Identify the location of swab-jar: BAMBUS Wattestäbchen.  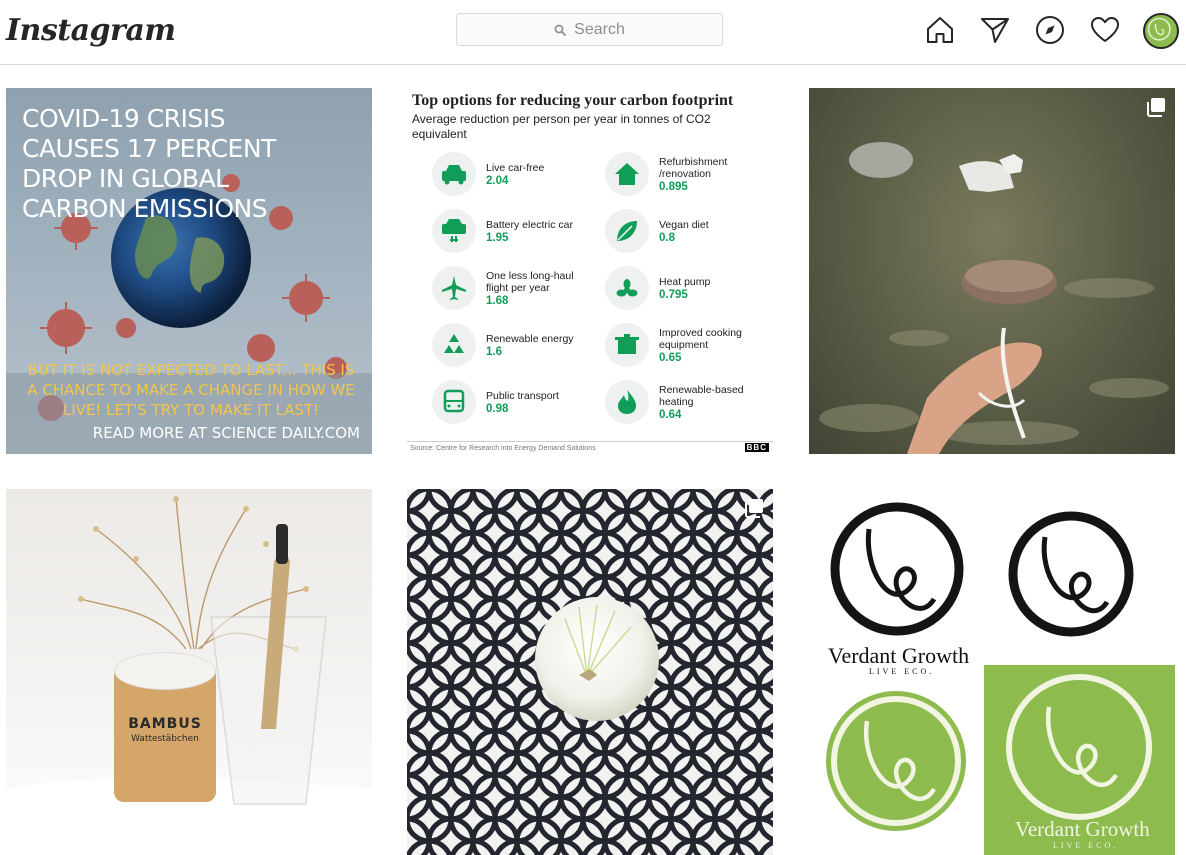
(165, 727).